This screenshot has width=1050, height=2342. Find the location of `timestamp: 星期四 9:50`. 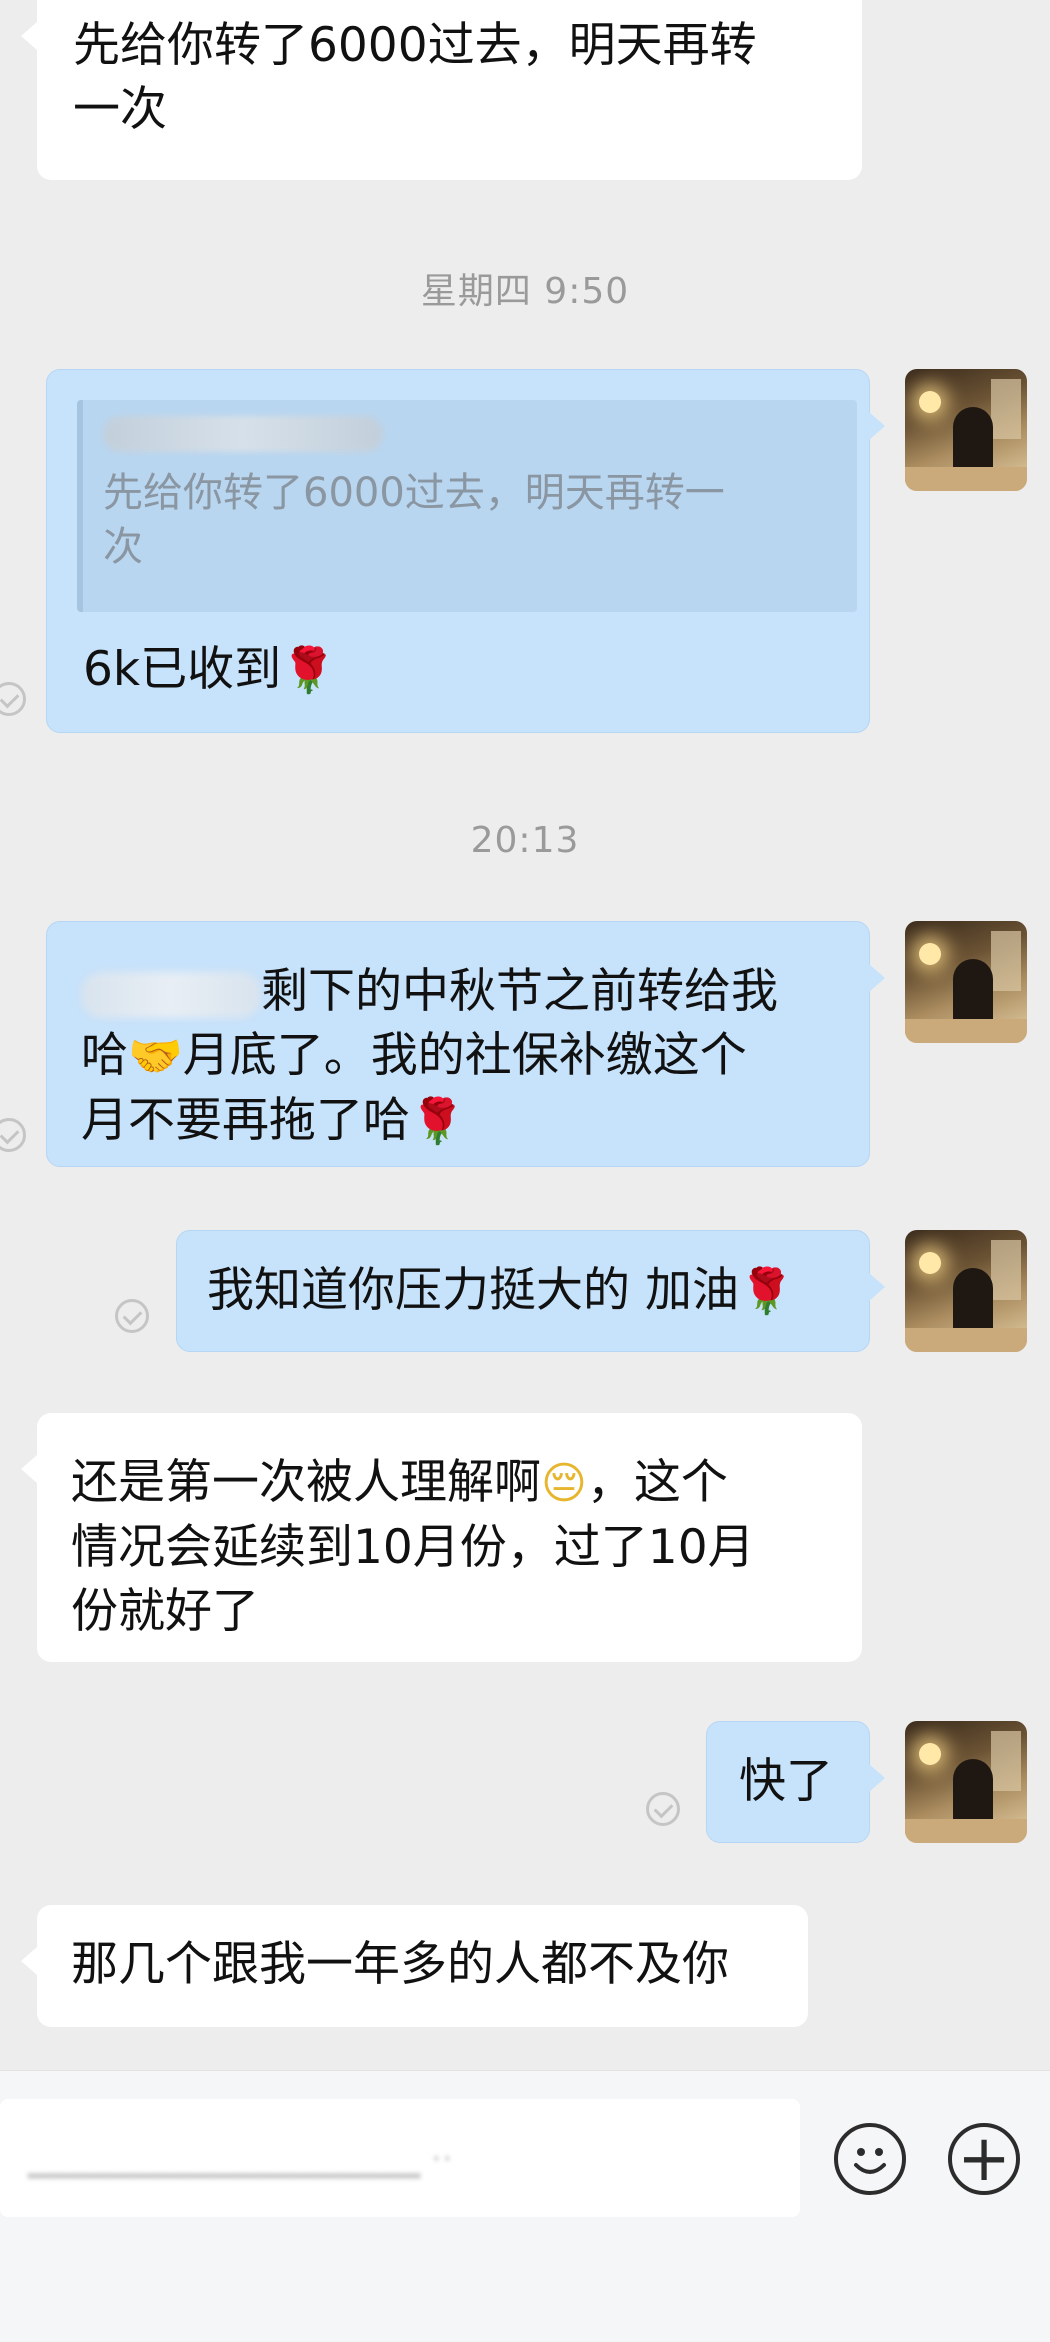

timestamp: 星期四 9:50 is located at coordinates (525, 291).